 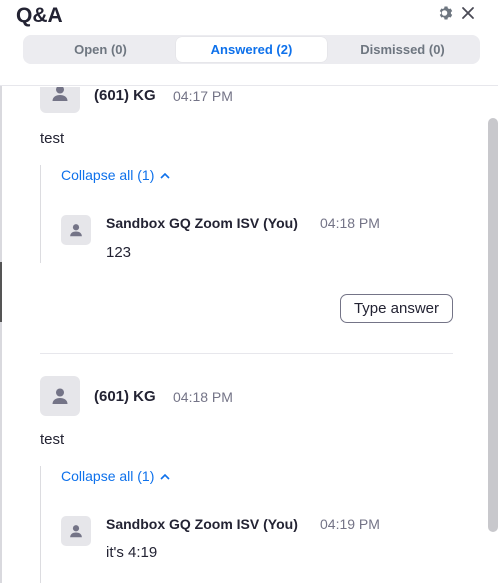 I want to click on gear-icon, so click(x=446, y=13).